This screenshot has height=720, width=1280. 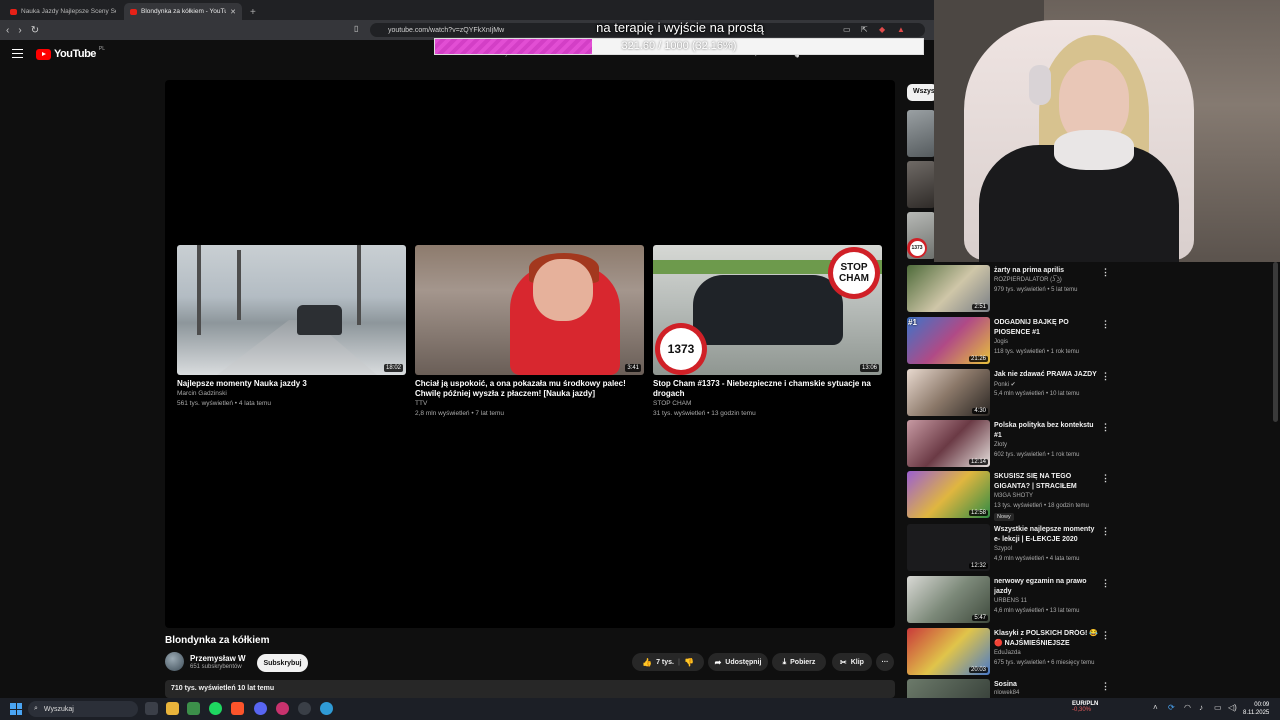 I want to click on related-title: Sosina, so click(x=1046, y=685).